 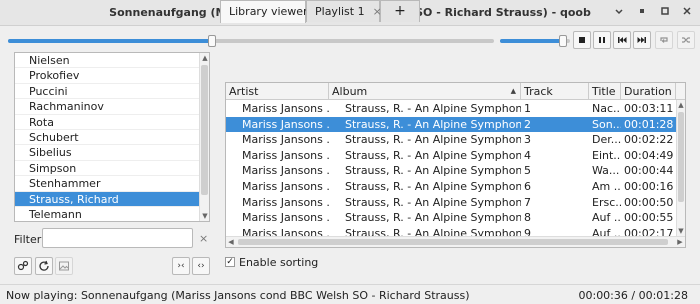 What do you see at coordinates (268, 11) in the screenshot?
I see `tab-label: Library viewer` at bounding box center [268, 11].